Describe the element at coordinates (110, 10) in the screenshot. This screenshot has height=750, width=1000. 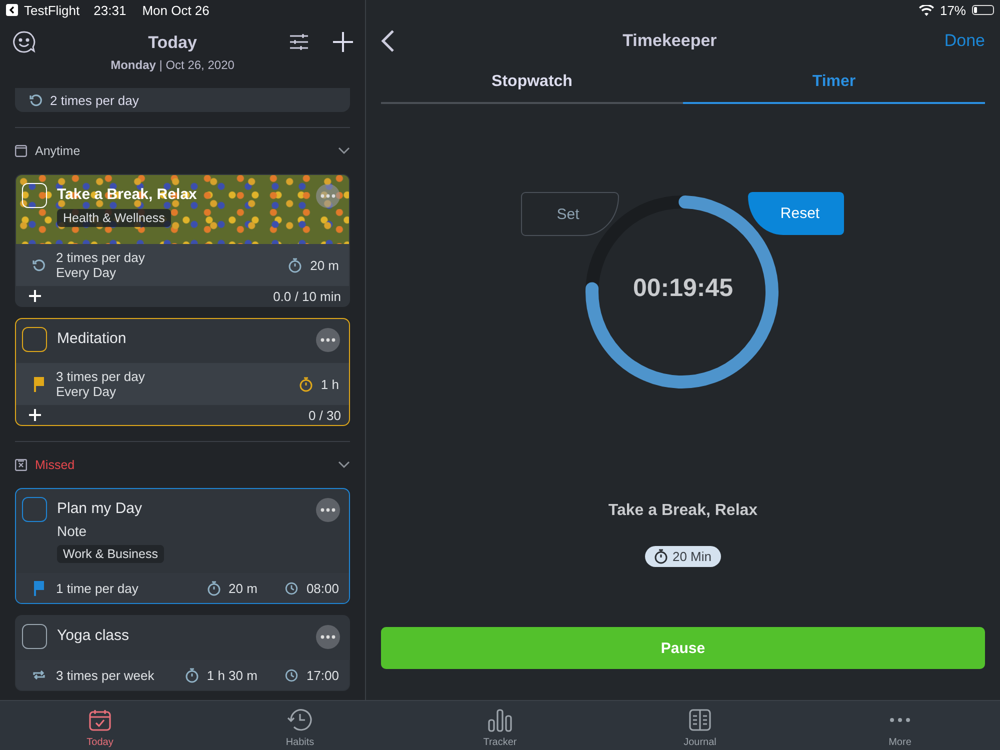
I see `status-time: 23:31` at that location.